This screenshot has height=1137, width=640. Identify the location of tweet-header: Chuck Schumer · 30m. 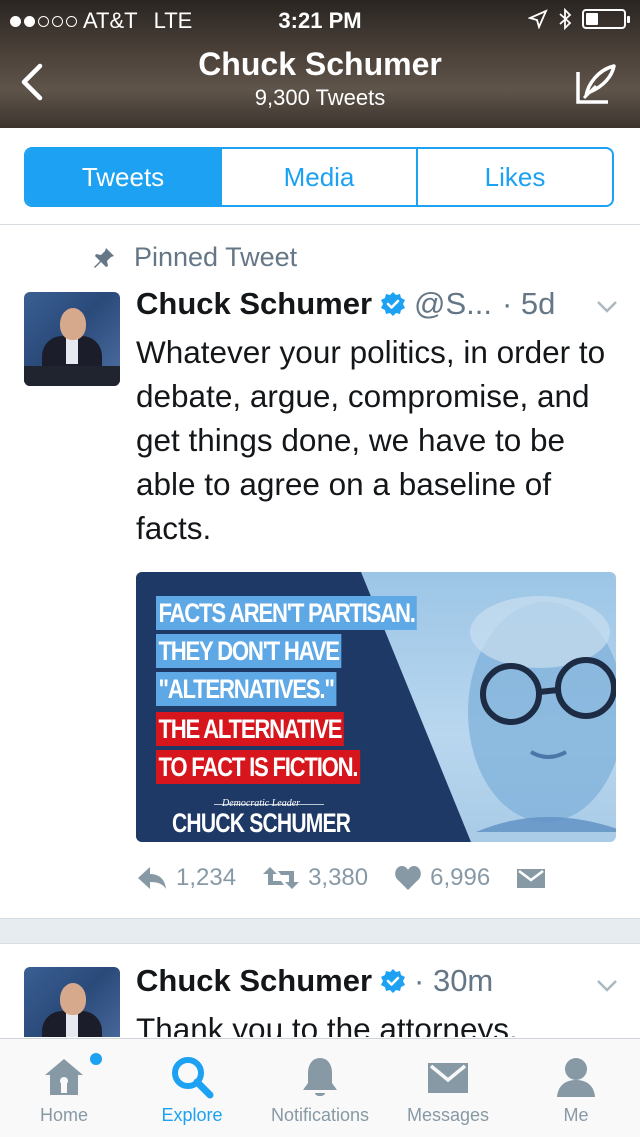
(314, 981).